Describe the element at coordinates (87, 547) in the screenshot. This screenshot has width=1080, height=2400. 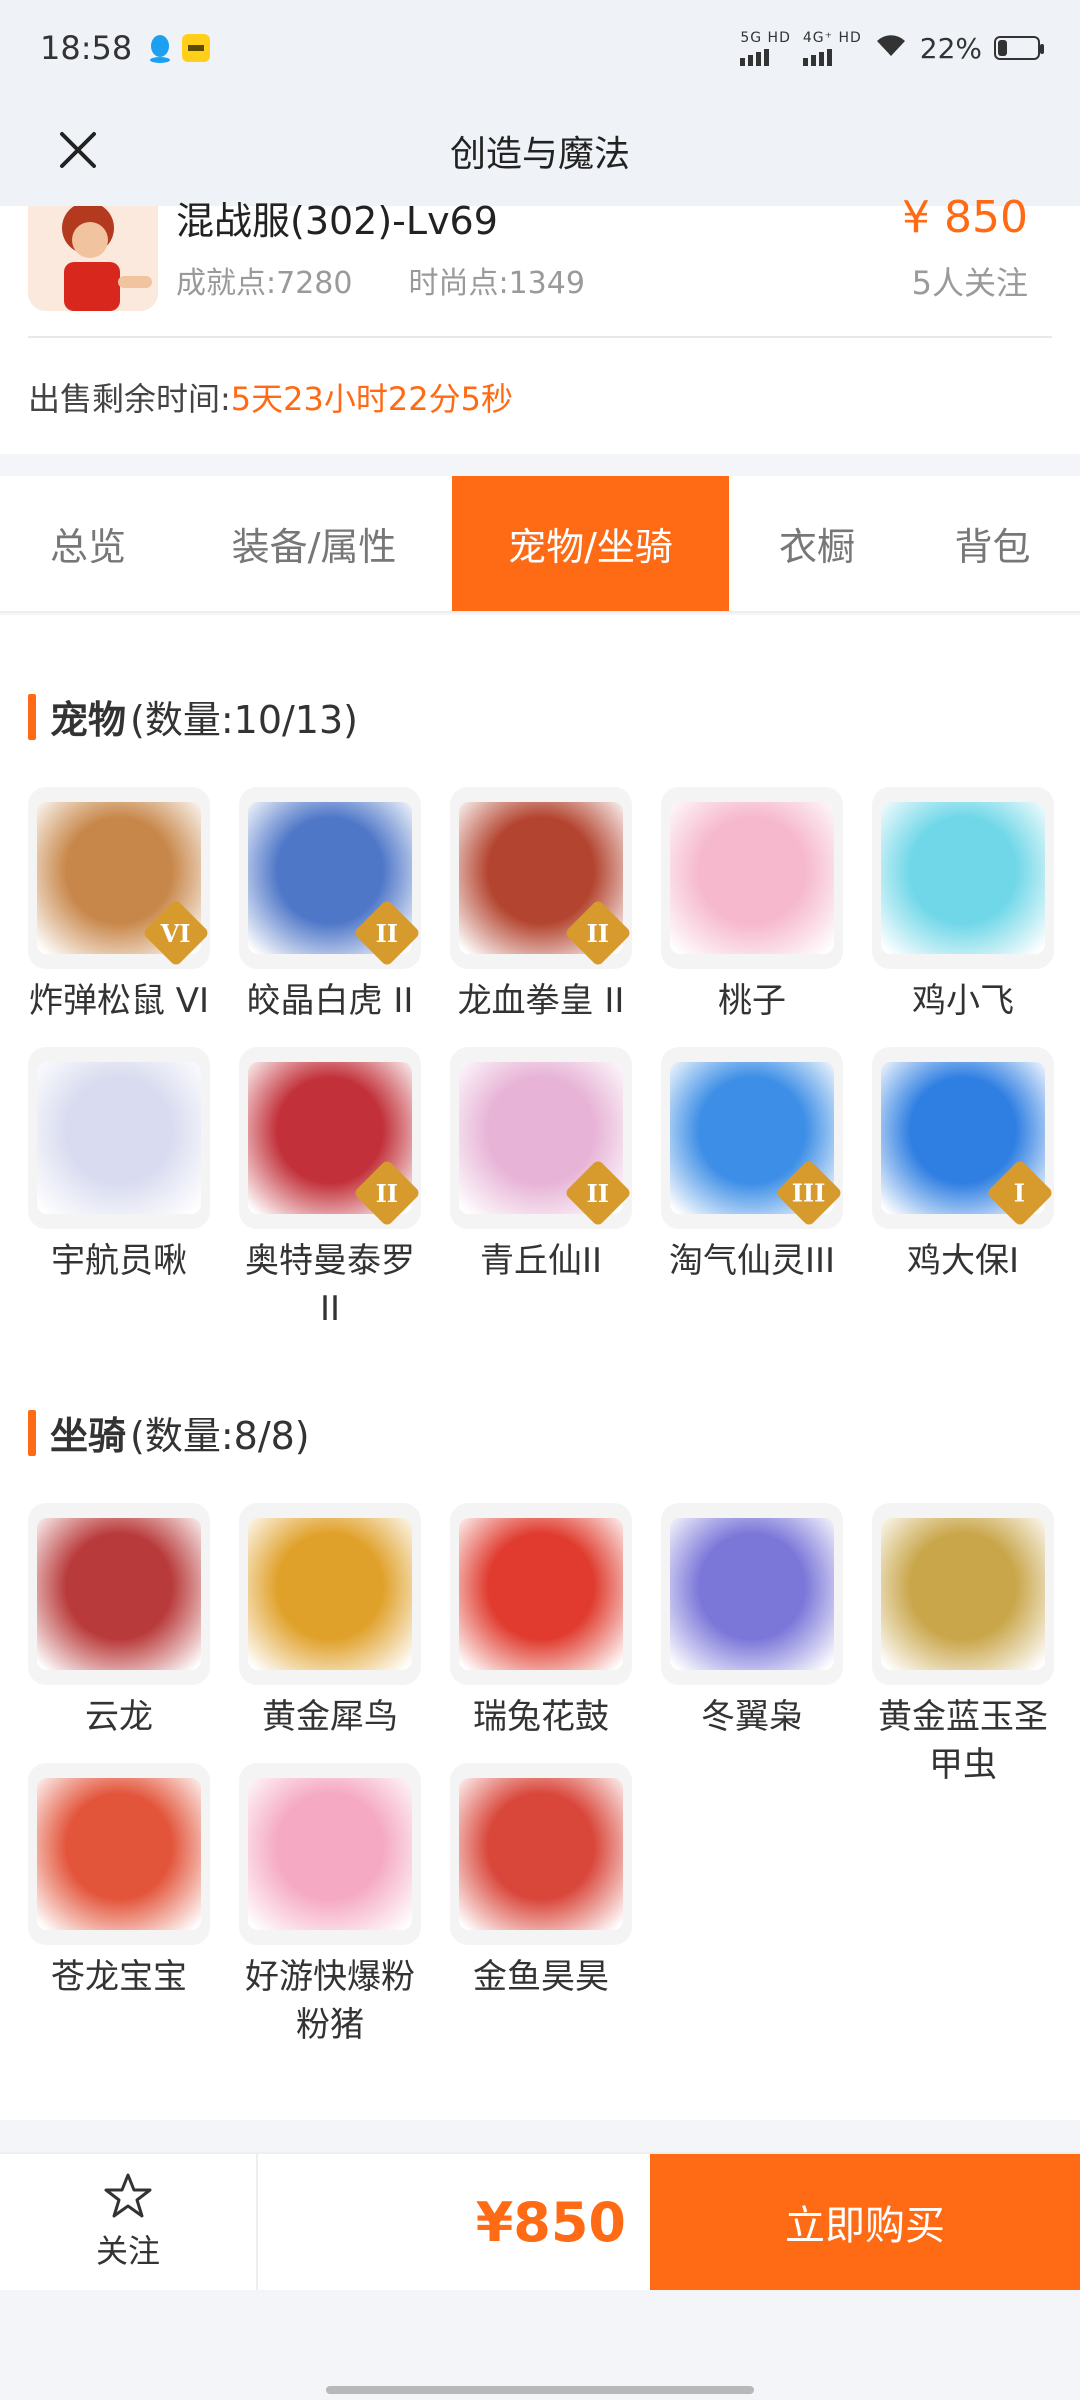
I see `tab-label: 总览` at that location.